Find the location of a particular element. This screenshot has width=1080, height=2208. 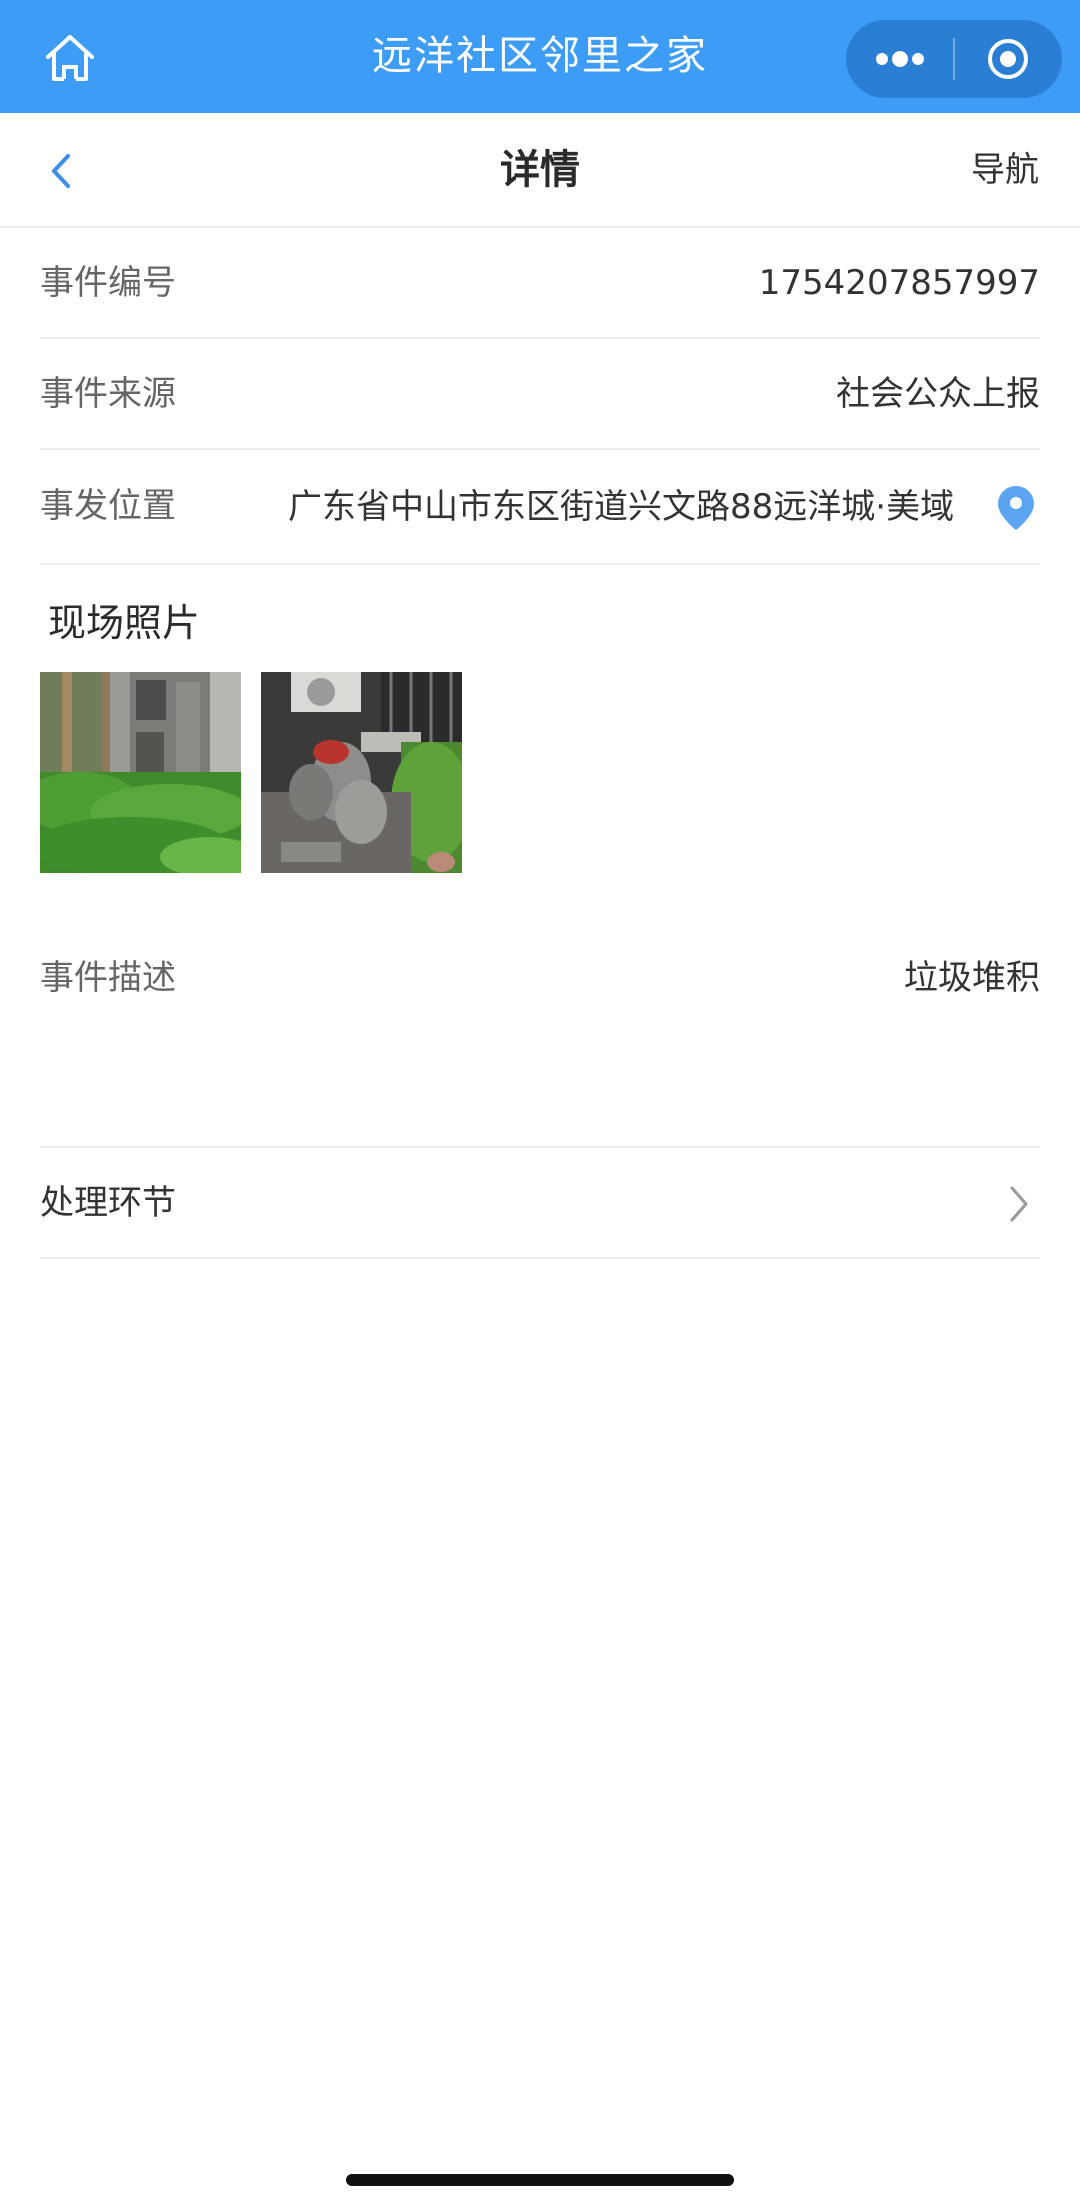

event-number-label: 事件编号 is located at coordinates (108, 283).